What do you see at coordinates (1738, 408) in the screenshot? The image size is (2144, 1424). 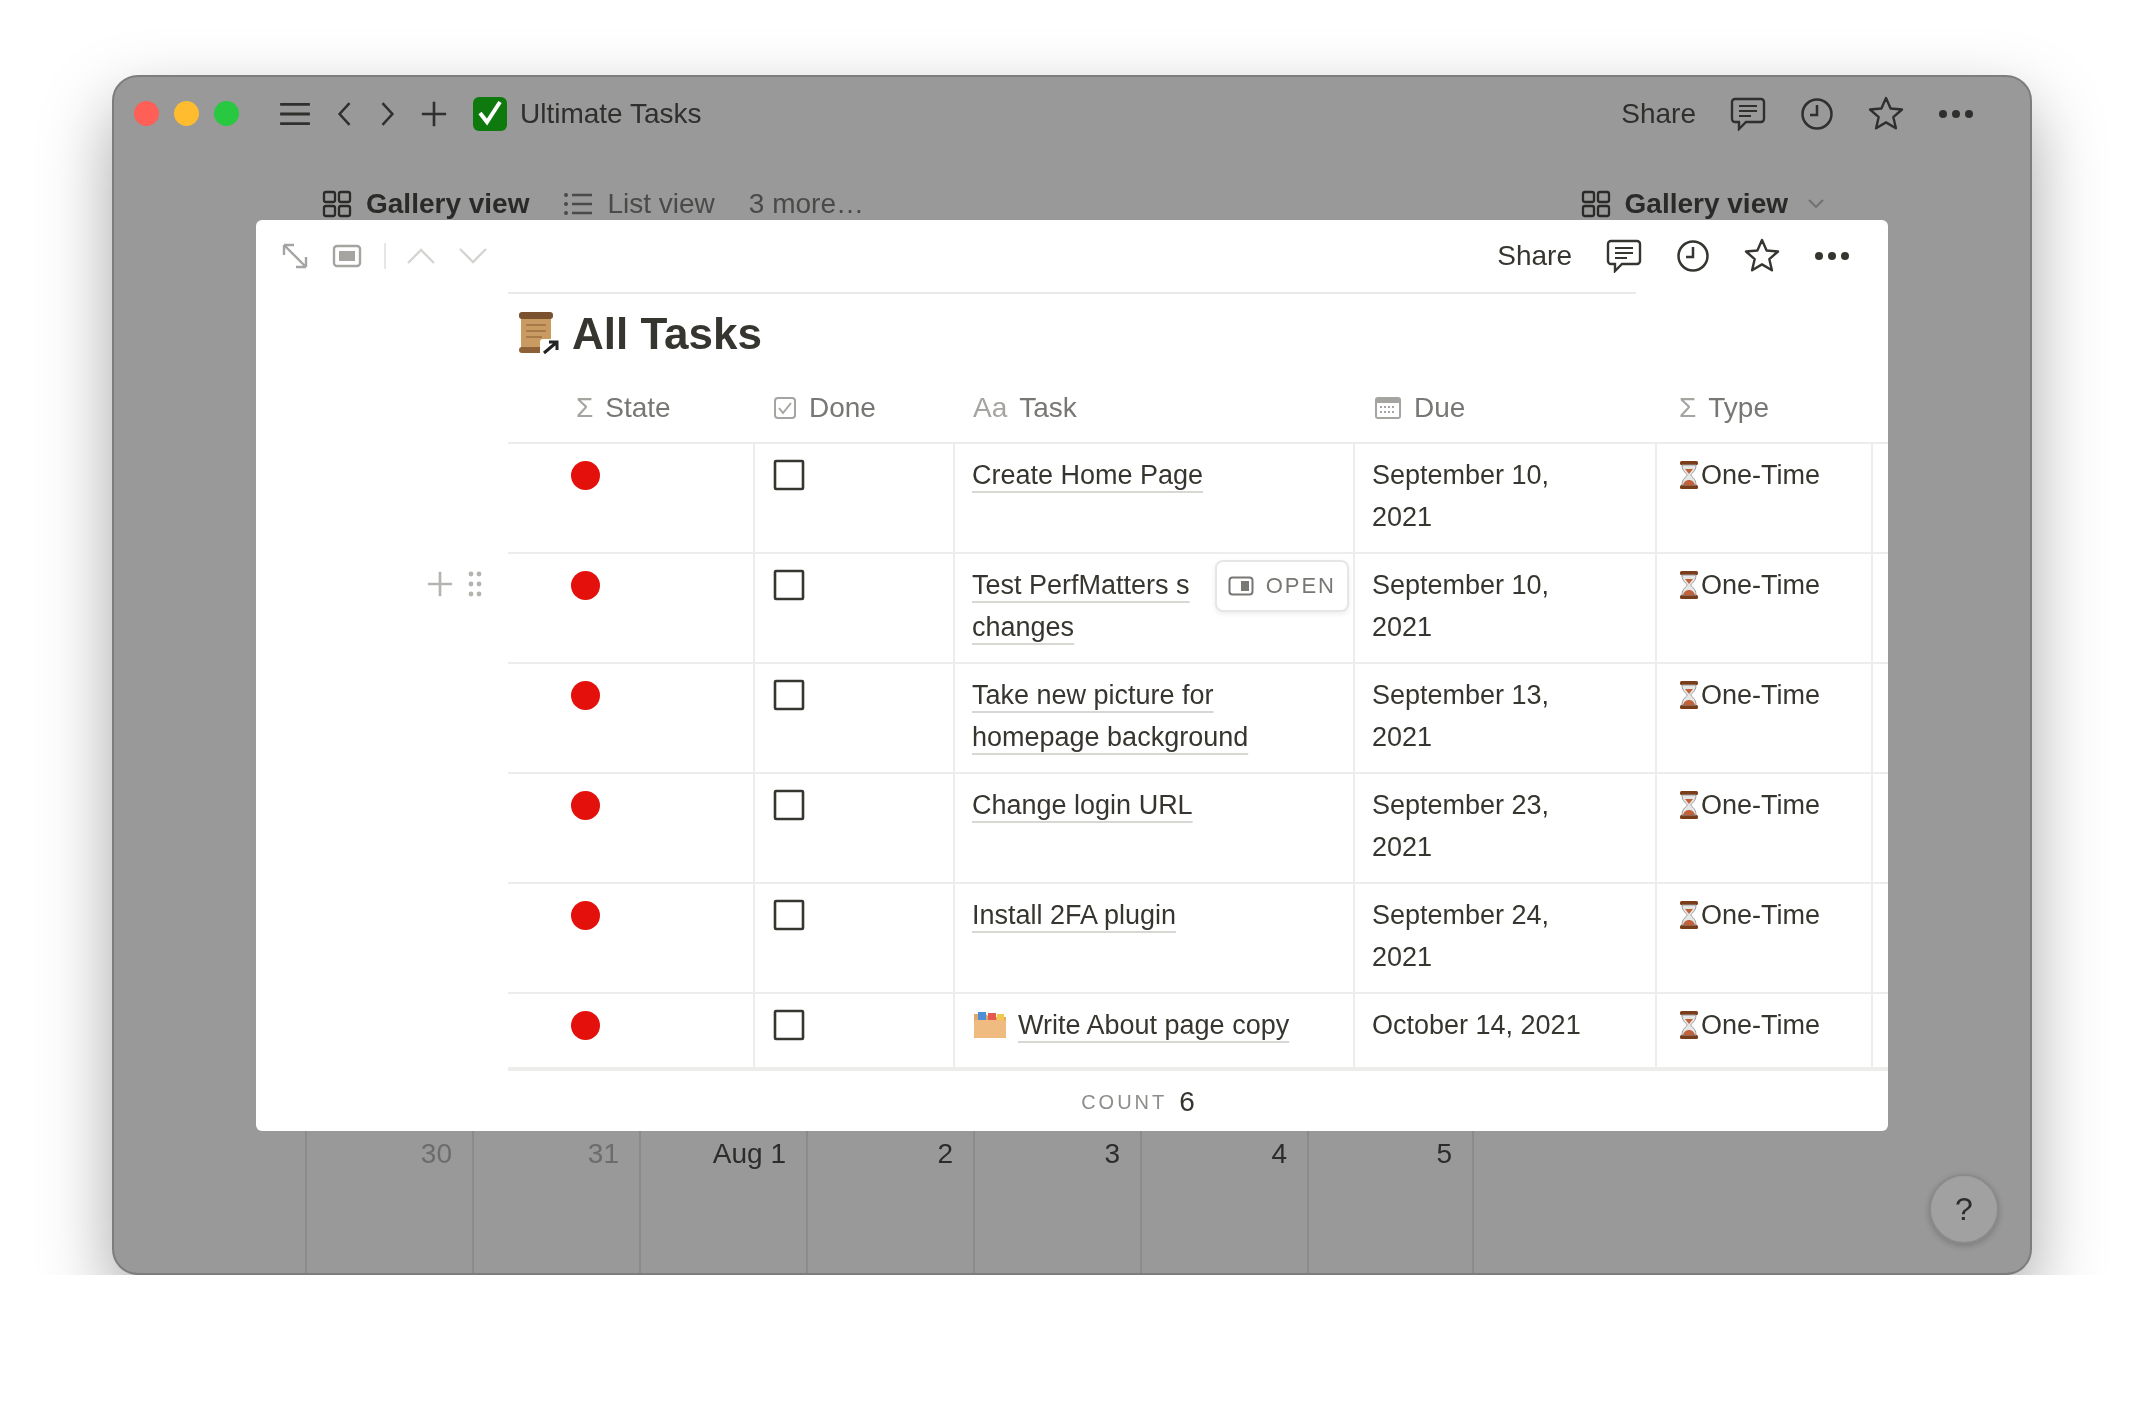 I see `column-header: Type` at bounding box center [1738, 408].